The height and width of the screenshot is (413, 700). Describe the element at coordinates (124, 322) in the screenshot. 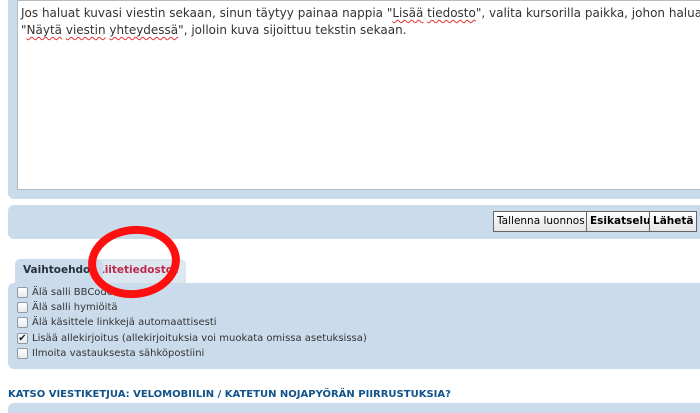

I see `option-label: Älä käsittele linkkejä automaattisesti` at that location.